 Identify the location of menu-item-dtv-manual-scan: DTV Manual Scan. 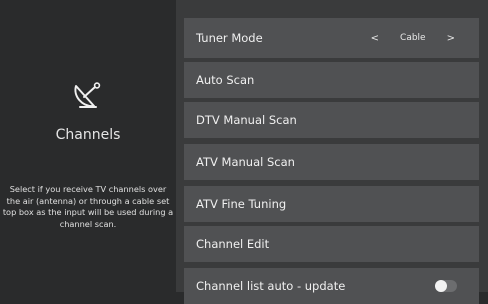
(331, 120).